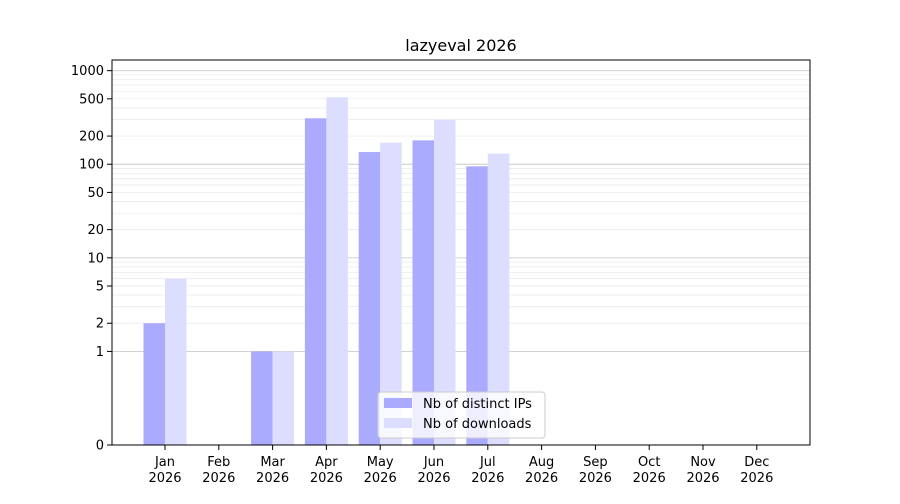 The width and height of the screenshot is (900, 504). I want to click on y-tick-label: 20, so click(95, 230).